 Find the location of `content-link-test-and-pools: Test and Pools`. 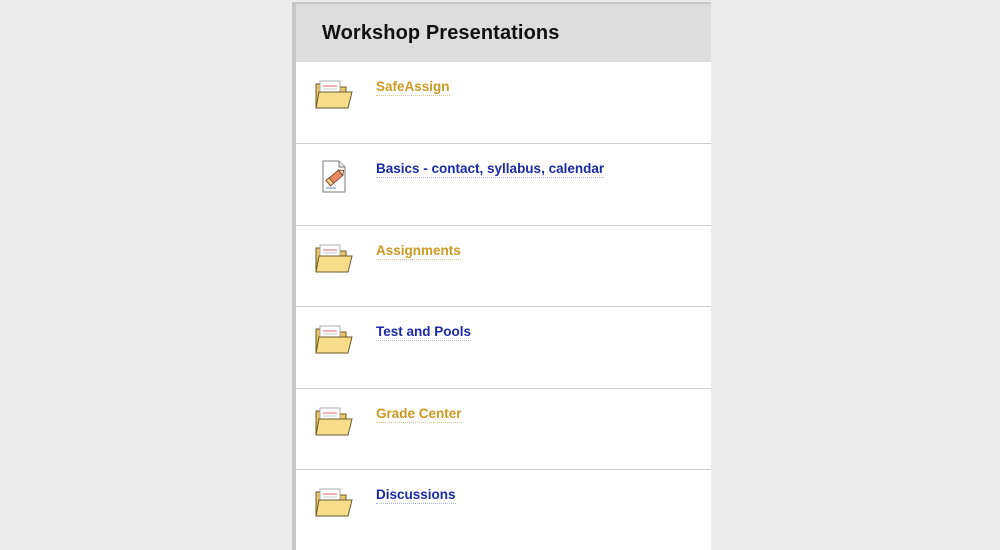

content-link-test-and-pools: Test and Pools is located at coordinates (424, 333).